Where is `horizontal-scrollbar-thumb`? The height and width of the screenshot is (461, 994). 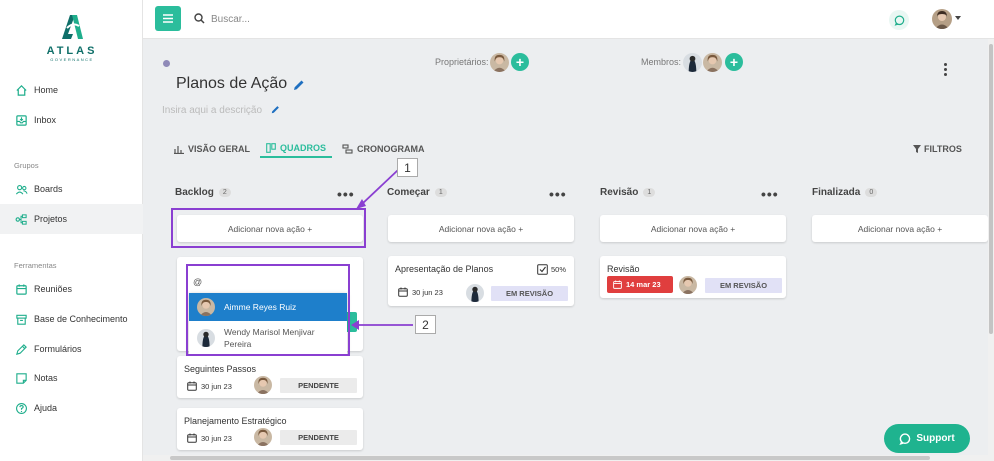 horizontal-scrollbar-thumb is located at coordinates (550, 458).